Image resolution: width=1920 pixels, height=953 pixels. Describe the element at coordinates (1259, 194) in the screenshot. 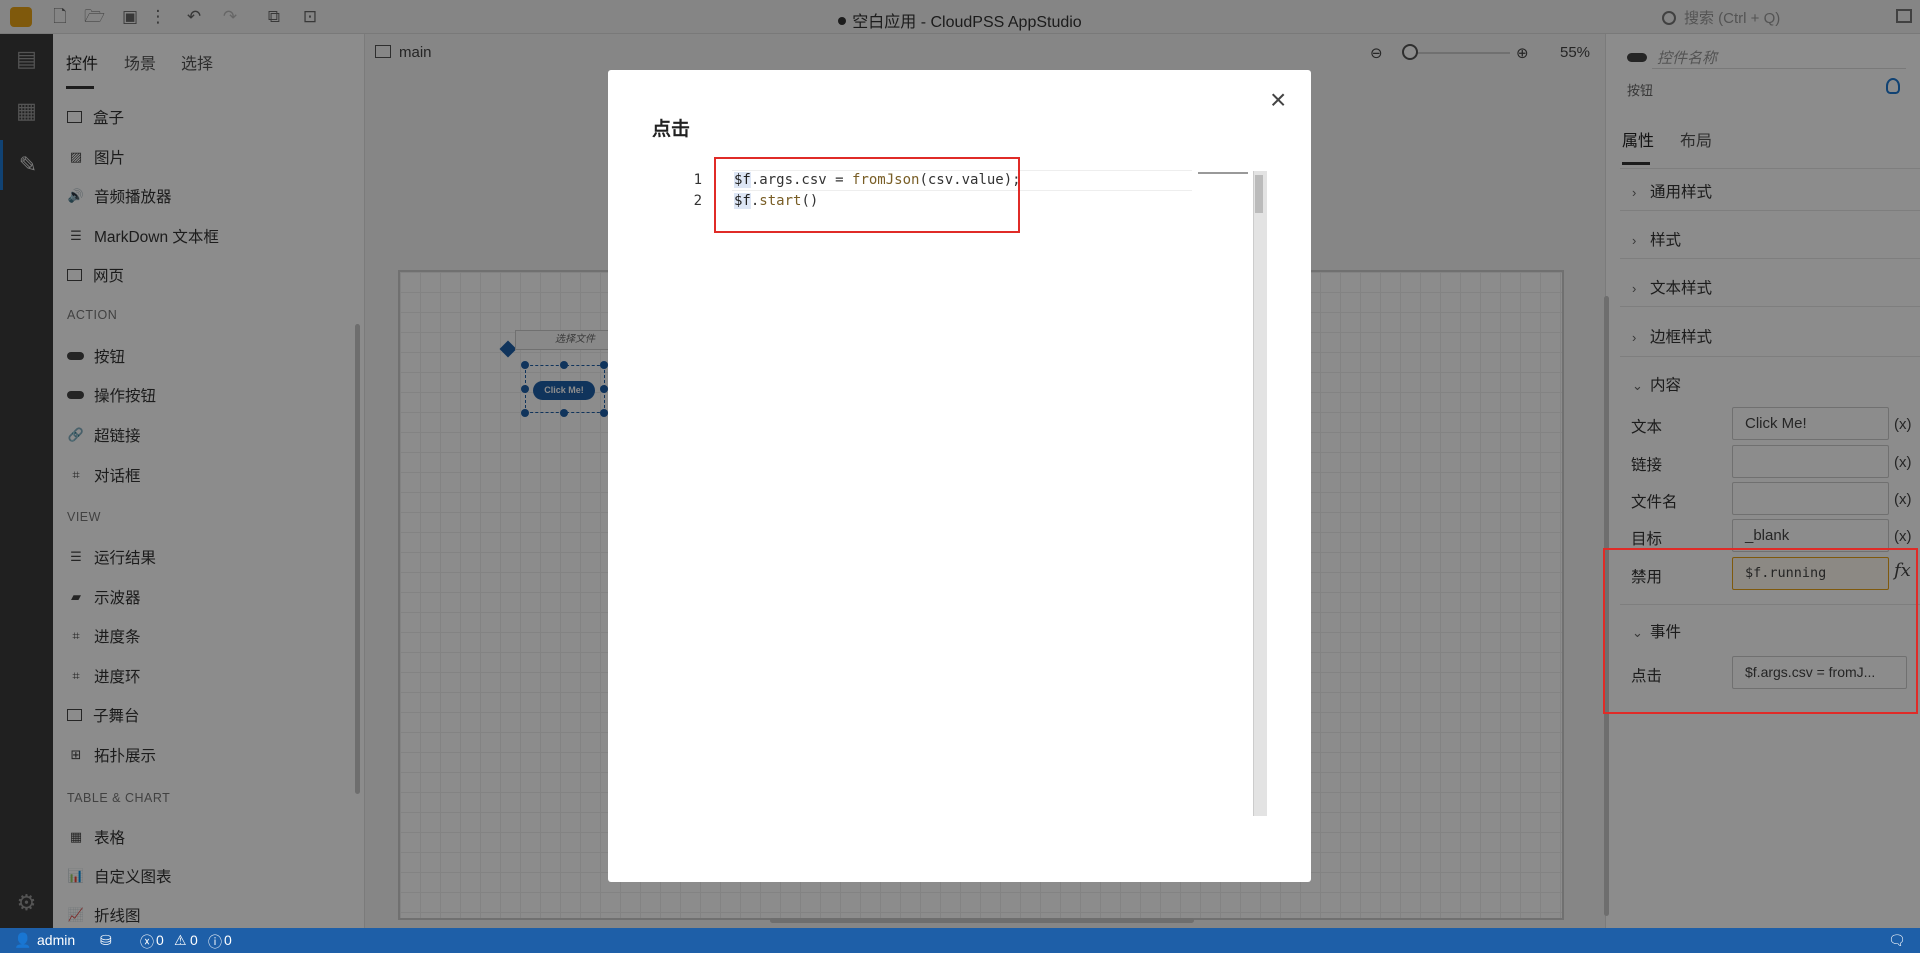

I see `editor-scrollbar-thumb` at that location.